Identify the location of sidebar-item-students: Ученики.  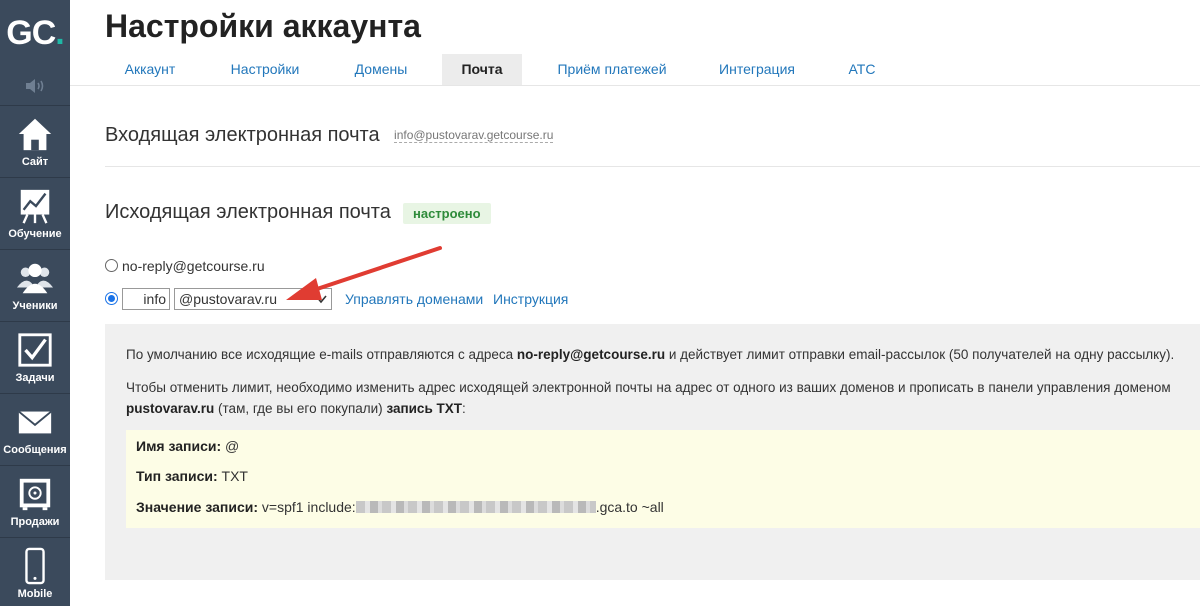
(35, 286).